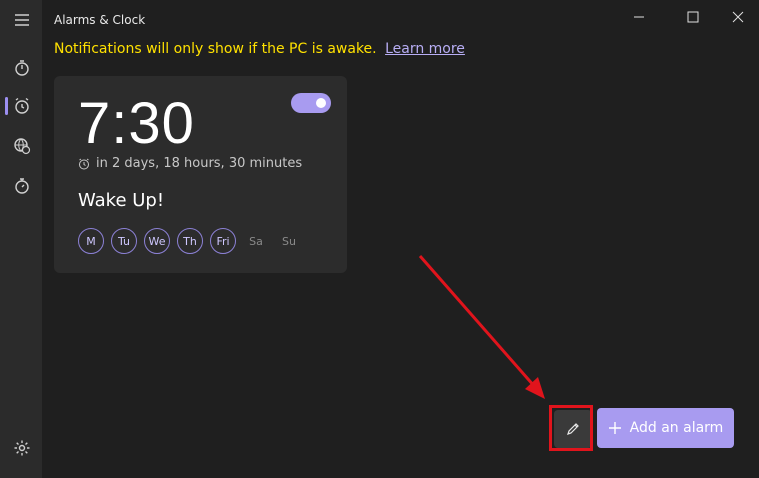  I want to click on add-alarm-label: Add an alarm, so click(676, 428).